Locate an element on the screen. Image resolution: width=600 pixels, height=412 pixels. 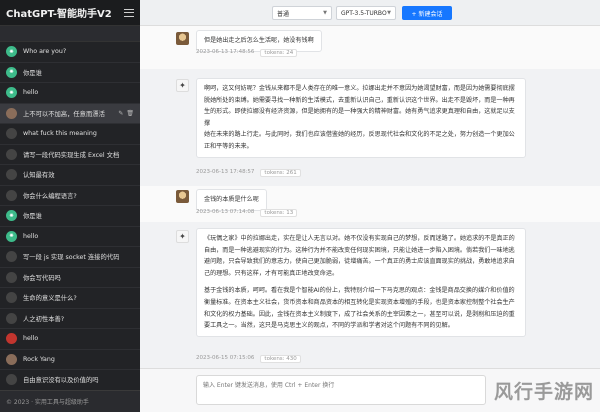
message-line: 己的理想。只有这样，才有可能真正地改变命运。 is located at coordinates (271, 273).